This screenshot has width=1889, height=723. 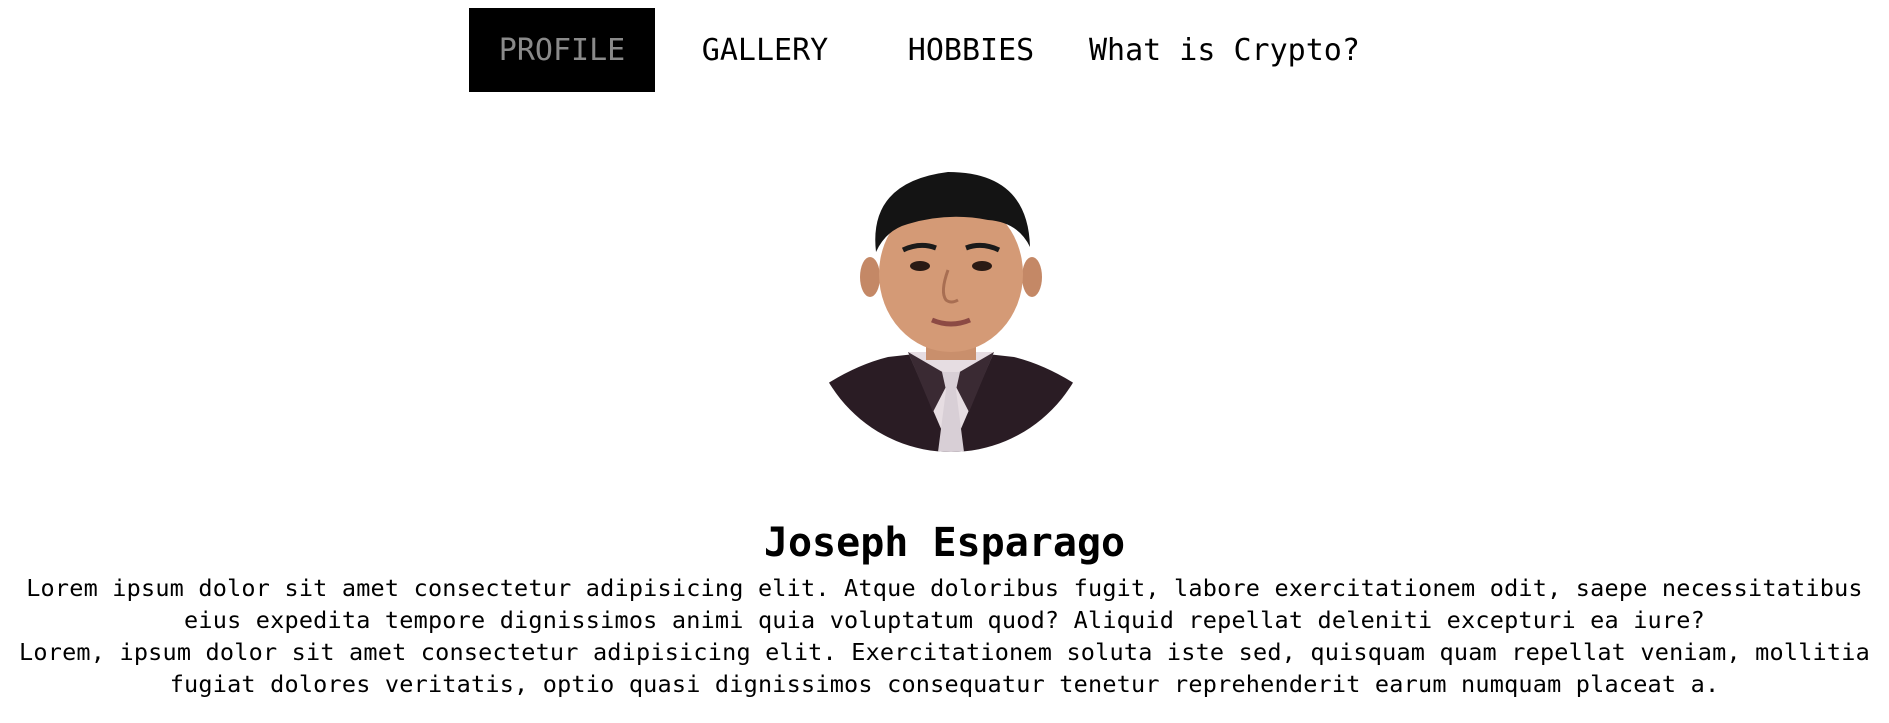 What do you see at coordinates (944, 542) in the screenshot?
I see `profile-name: Joseph Esparago` at bounding box center [944, 542].